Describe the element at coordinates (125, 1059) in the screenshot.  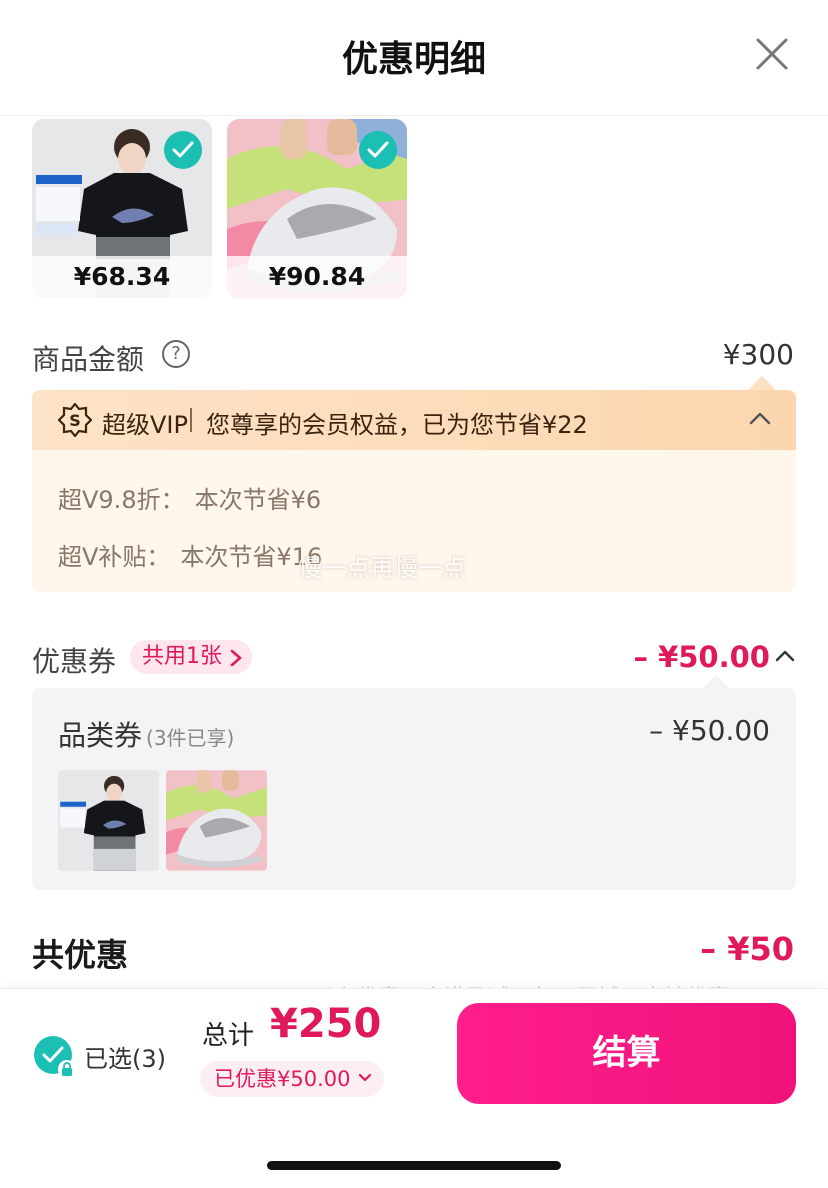
I see `selected-count: 已选(3)` at that location.